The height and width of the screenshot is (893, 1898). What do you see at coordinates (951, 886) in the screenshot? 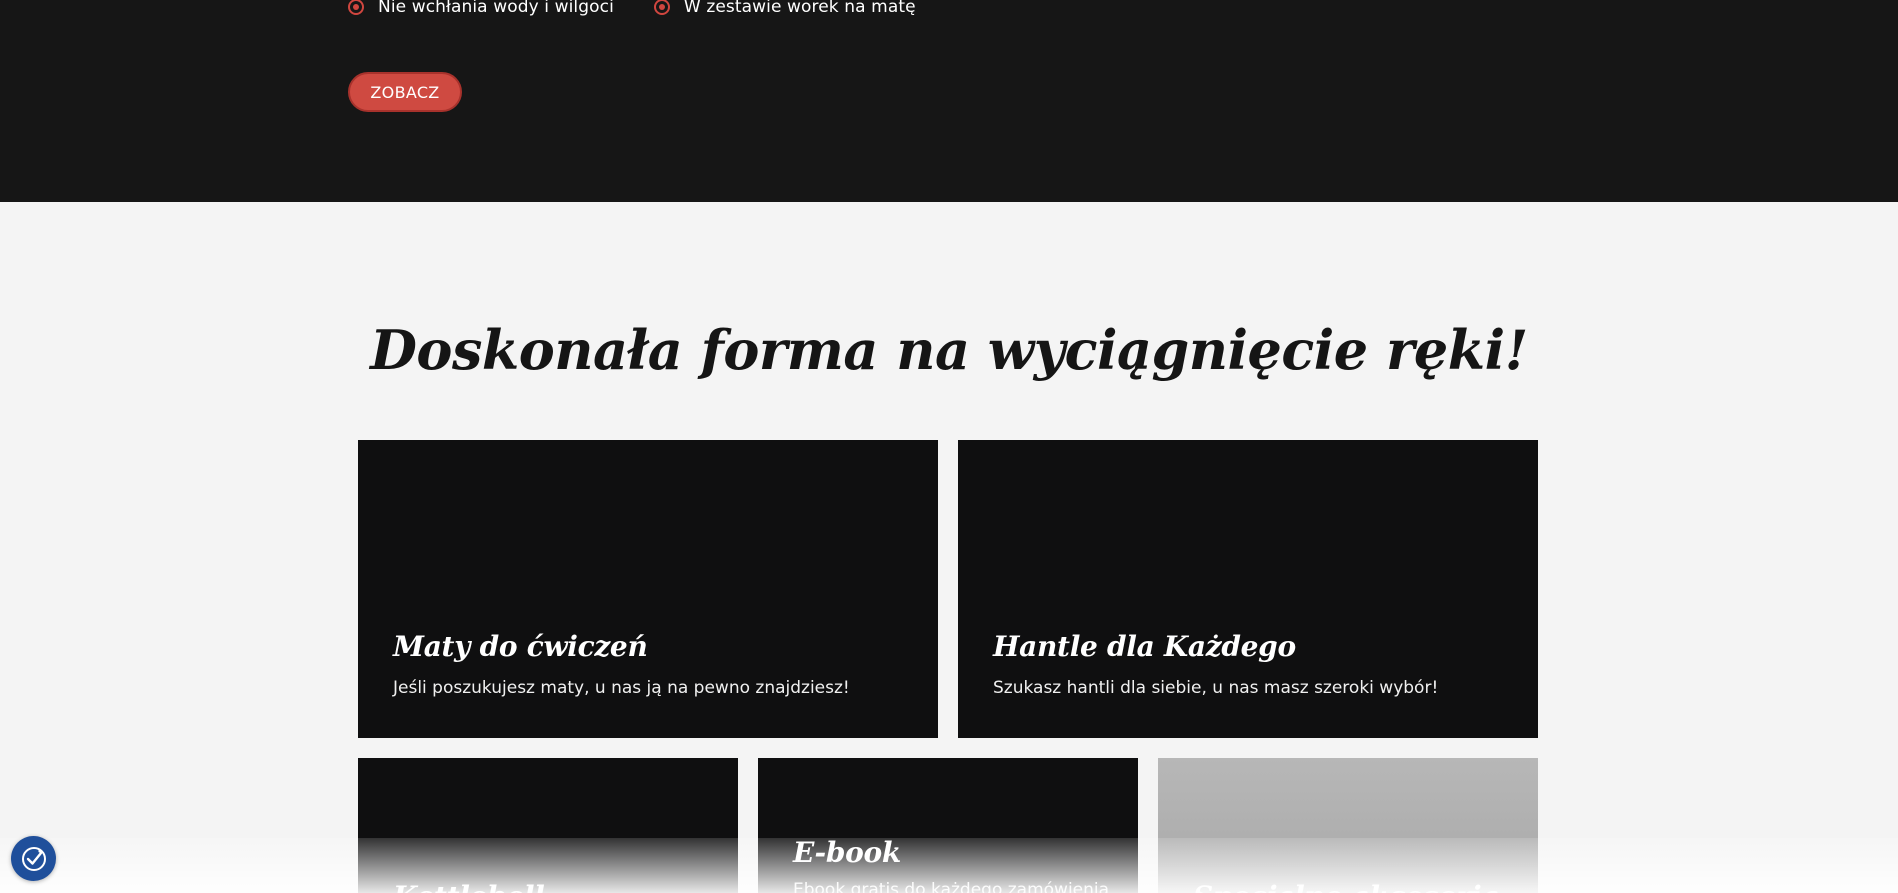
I see `card-description: Ebook gratis do każdego zamówienia` at bounding box center [951, 886].